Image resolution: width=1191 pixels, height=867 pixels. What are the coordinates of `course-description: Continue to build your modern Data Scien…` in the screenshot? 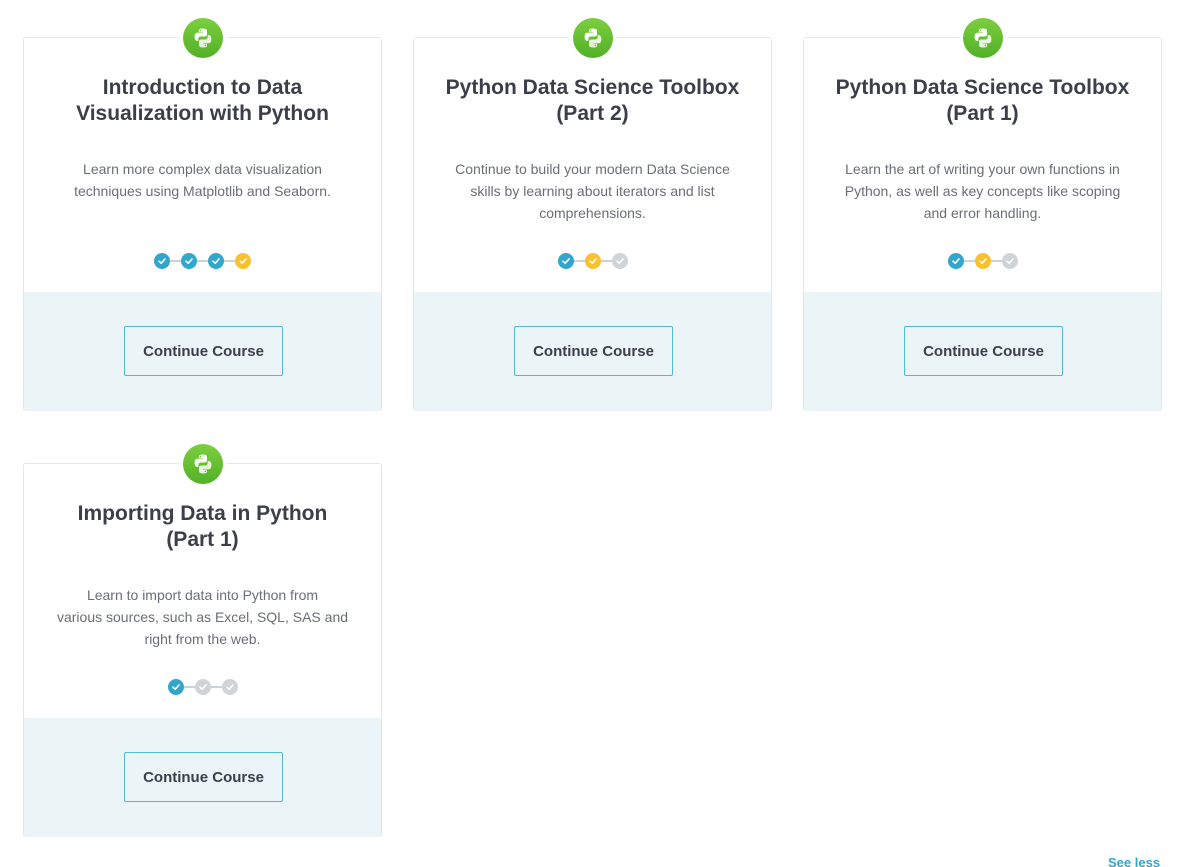 It's located at (592, 191).